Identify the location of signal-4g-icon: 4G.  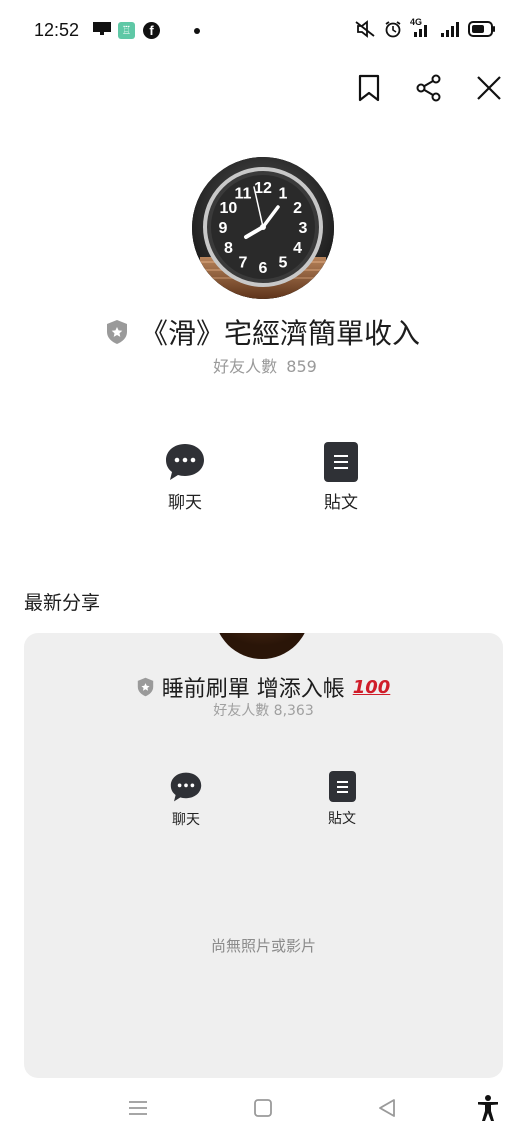
(421, 27).